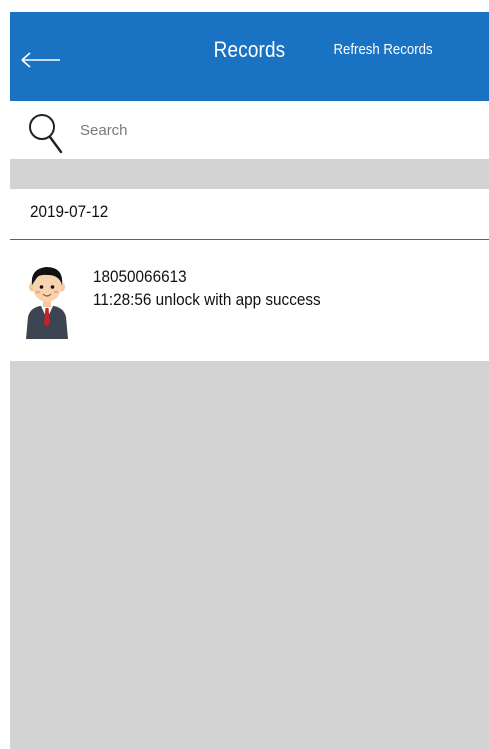  I want to click on user-avatar-icon, so click(47, 303).